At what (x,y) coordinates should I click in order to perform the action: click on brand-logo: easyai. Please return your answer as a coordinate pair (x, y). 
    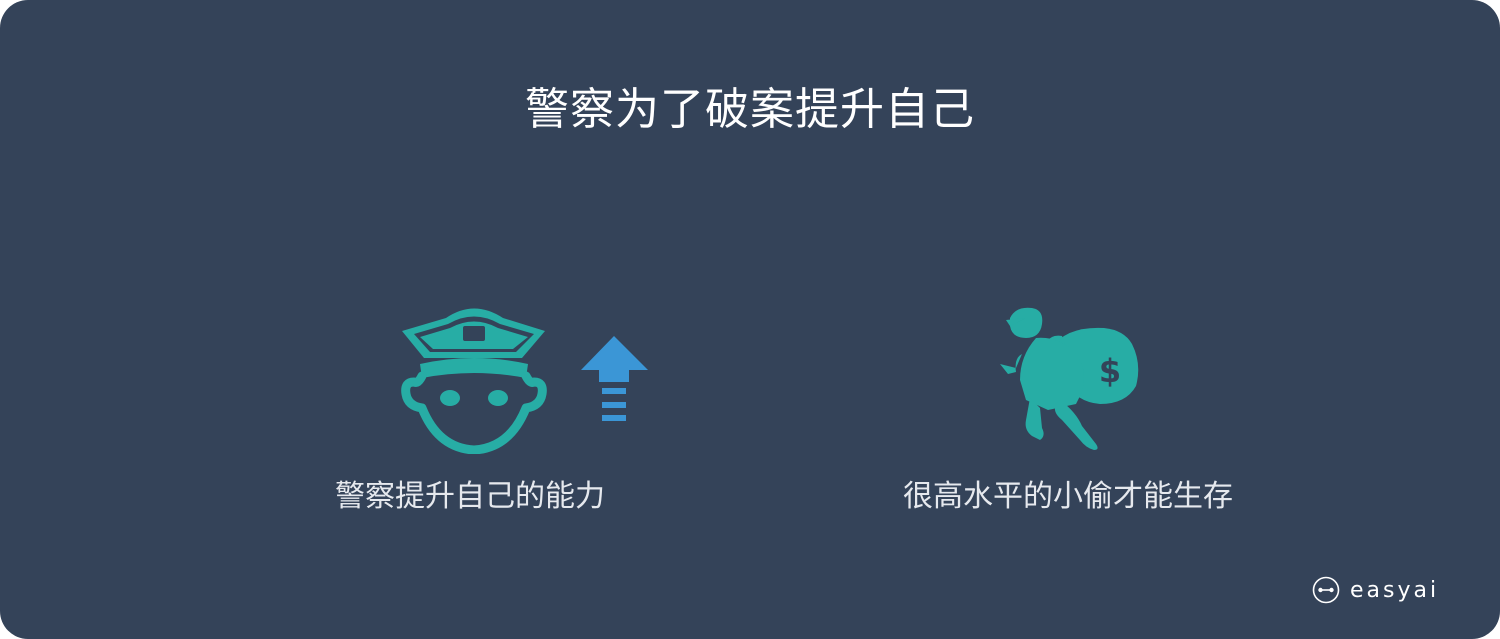
    Looking at the image, I should click on (1375, 590).